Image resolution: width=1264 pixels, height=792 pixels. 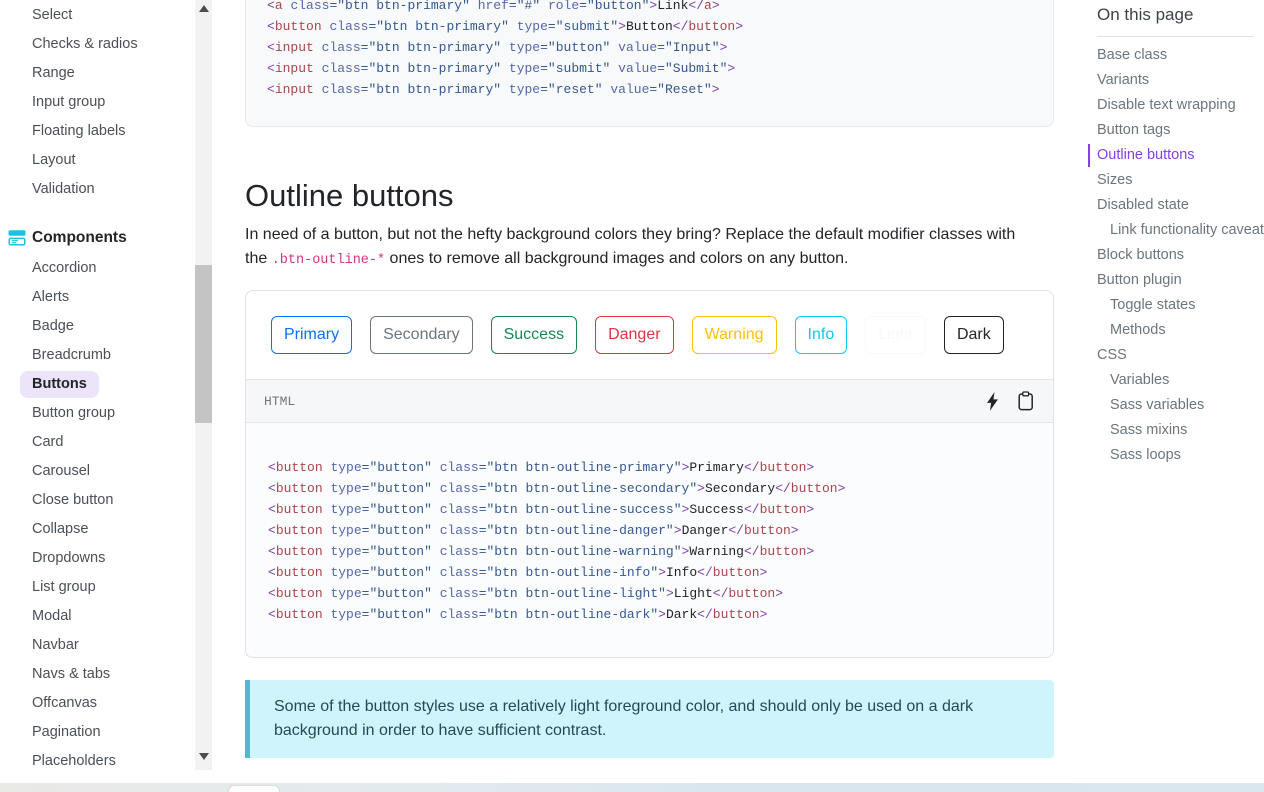 I want to click on sidebar-item-navbar: Navbar, so click(x=106, y=645).